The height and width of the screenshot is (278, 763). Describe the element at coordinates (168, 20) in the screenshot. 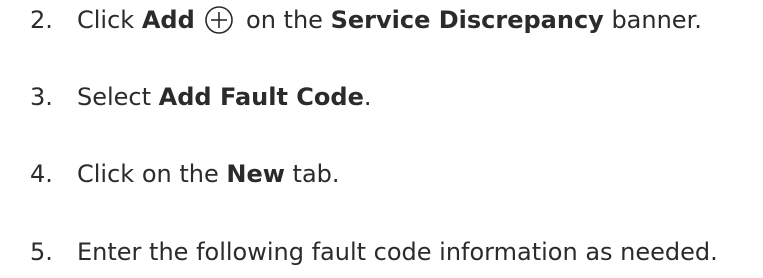

I see `add-label: Add` at that location.